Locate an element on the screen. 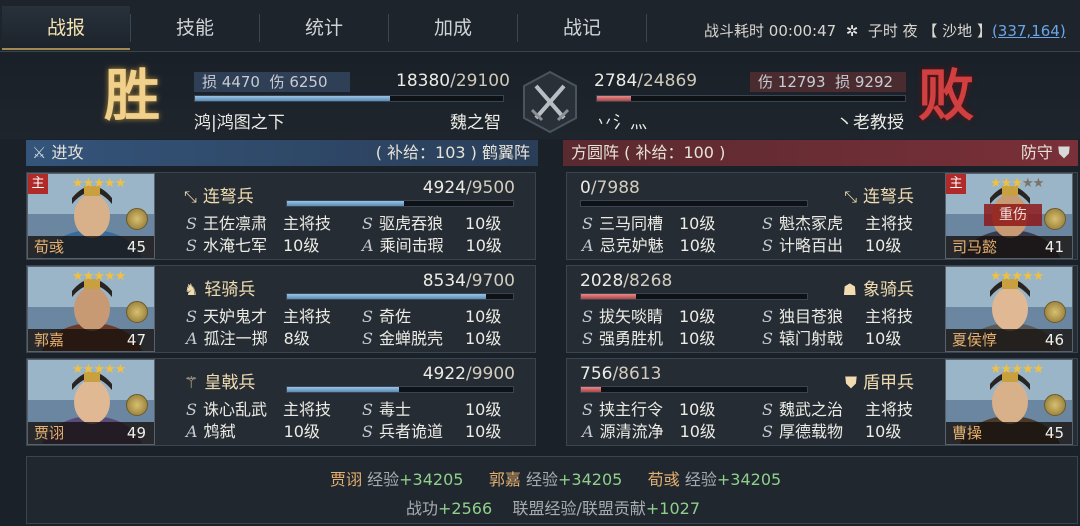 This screenshot has width=1080, height=526. skill-entry: S 驱虎吞狼 10级 is located at coordinates (431, 222).